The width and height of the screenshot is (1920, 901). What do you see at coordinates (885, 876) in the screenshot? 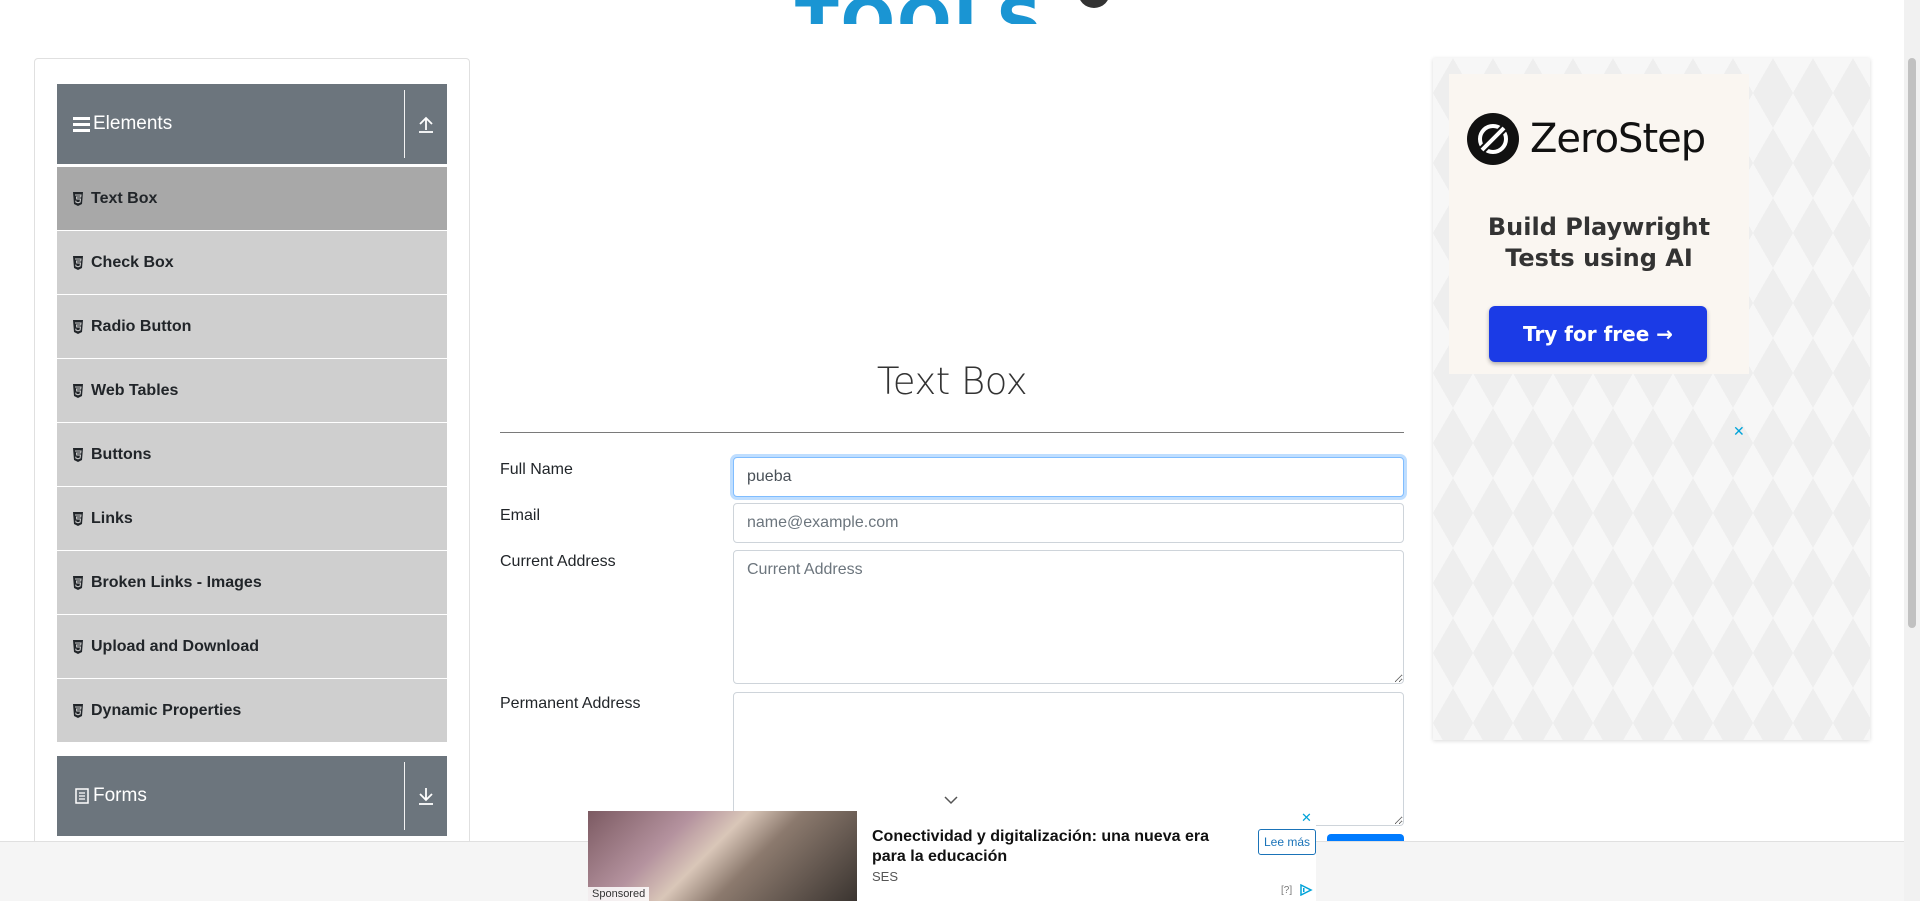
I see `bottom-ad-advertiser: SES` at bounding box center [885, 876].